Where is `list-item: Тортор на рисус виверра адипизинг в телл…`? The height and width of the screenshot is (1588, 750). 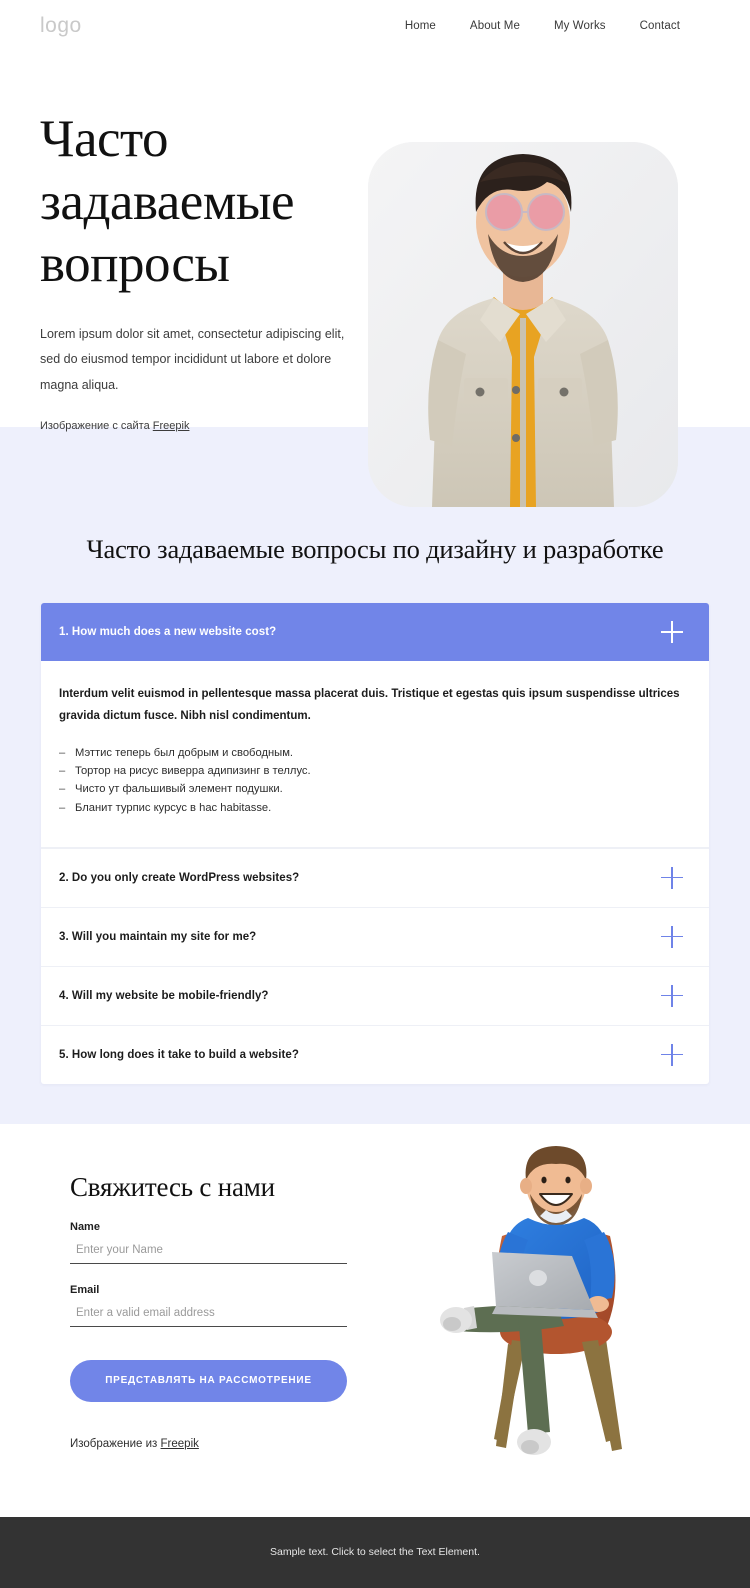 list-item: Тортор на рисус виверра адипизинг в телл… is located at coordinates (371, 771).